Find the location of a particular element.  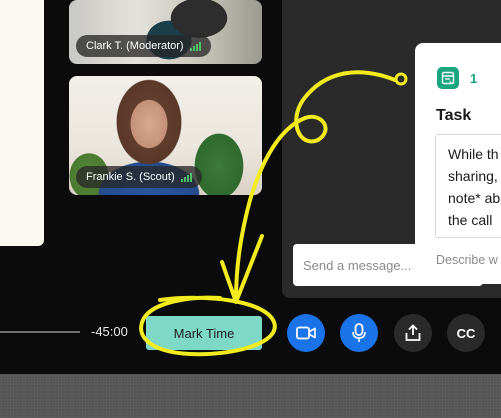

task-count: 1 is located at coordinates (474, 78).